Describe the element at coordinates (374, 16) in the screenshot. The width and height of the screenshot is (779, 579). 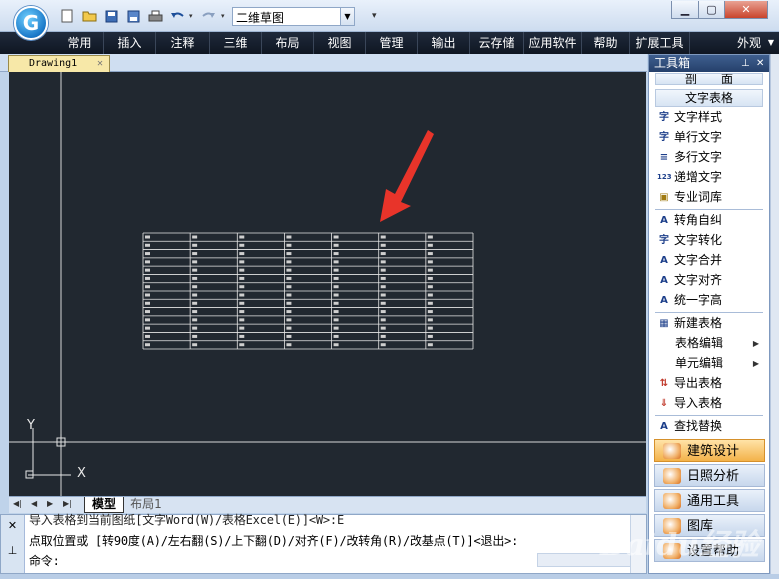
I see `customize-toolbar-icon: ▾` at that location.